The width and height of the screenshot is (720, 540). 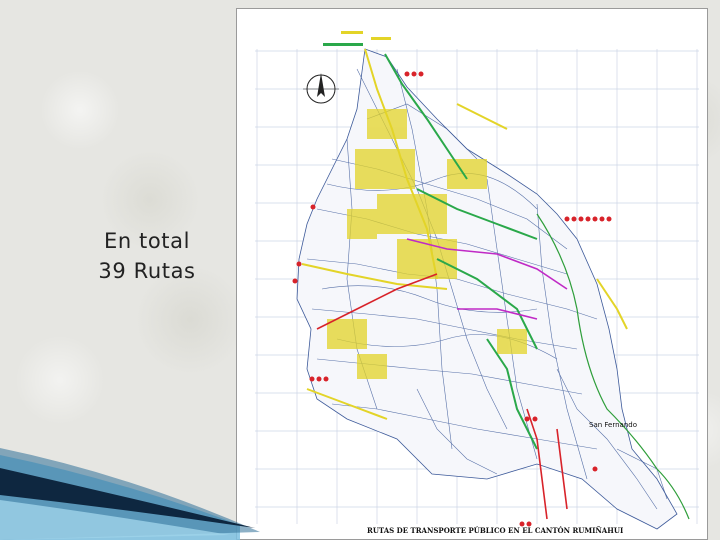 I want to click on map-legend-tags, so click(x=357, y=38).